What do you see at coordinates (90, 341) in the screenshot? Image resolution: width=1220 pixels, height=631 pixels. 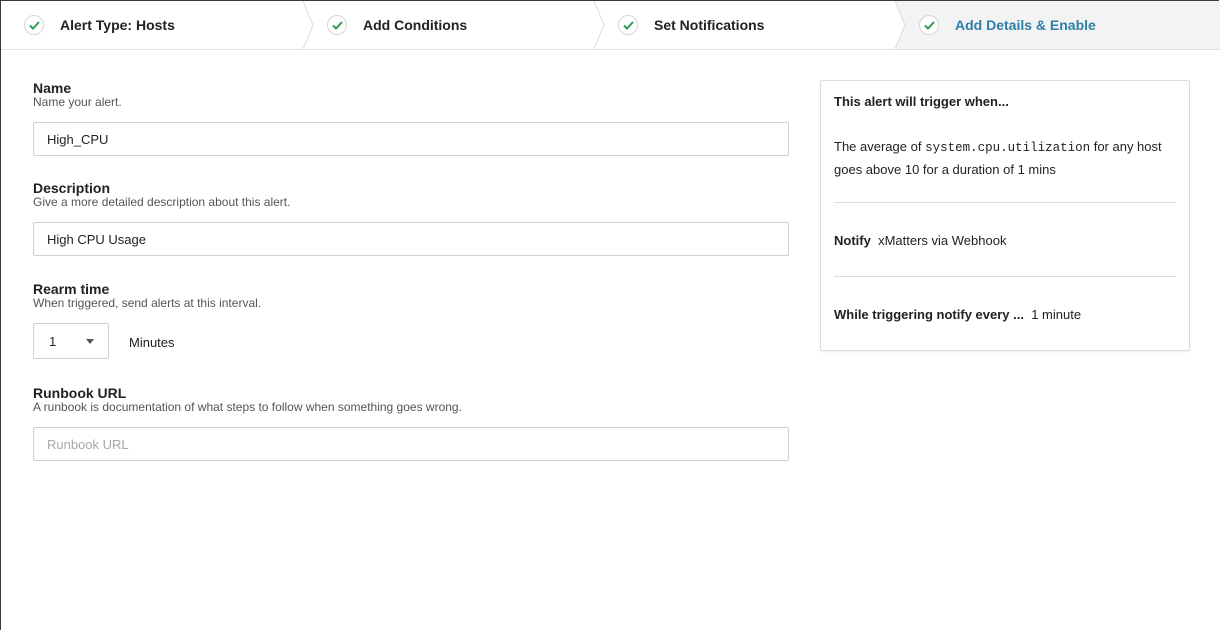 I see `chevron-down-icon` at bounding box center [90, 341].